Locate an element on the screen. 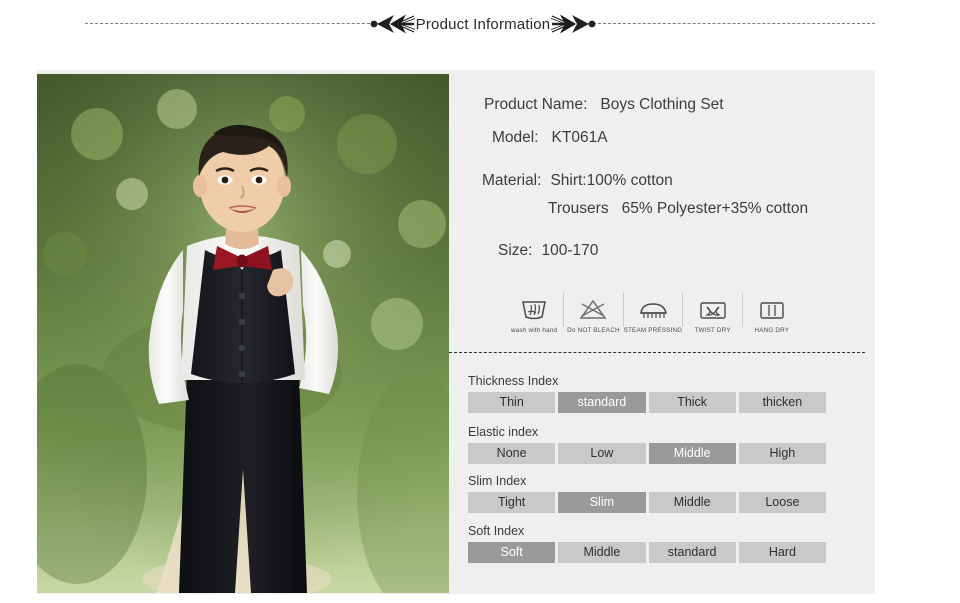 The width and height of the screenshot is (960, 603). index-options-row: Soft Middle standard Hard is located at coordinates (647, 552).